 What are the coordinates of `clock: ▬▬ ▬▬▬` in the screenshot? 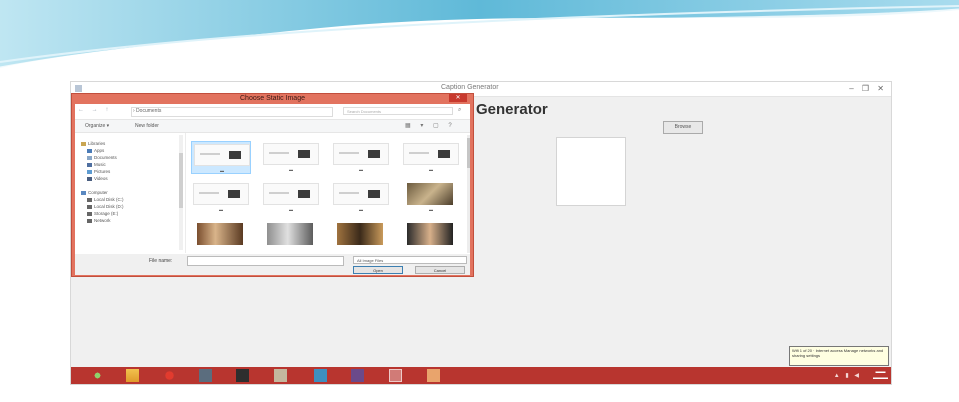 It's located at (880, 375).